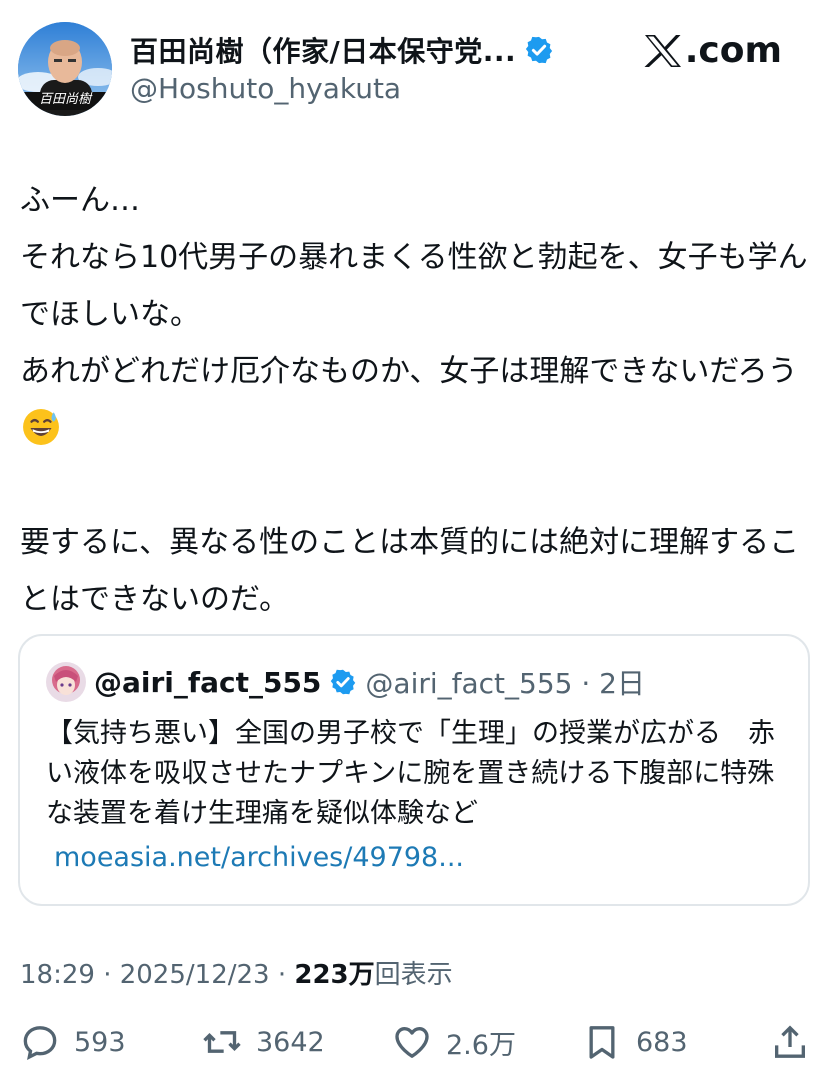 The width and height of the screenshot is (828, 1071). I want to click on quoted-author-avatar, so click(66, 682).